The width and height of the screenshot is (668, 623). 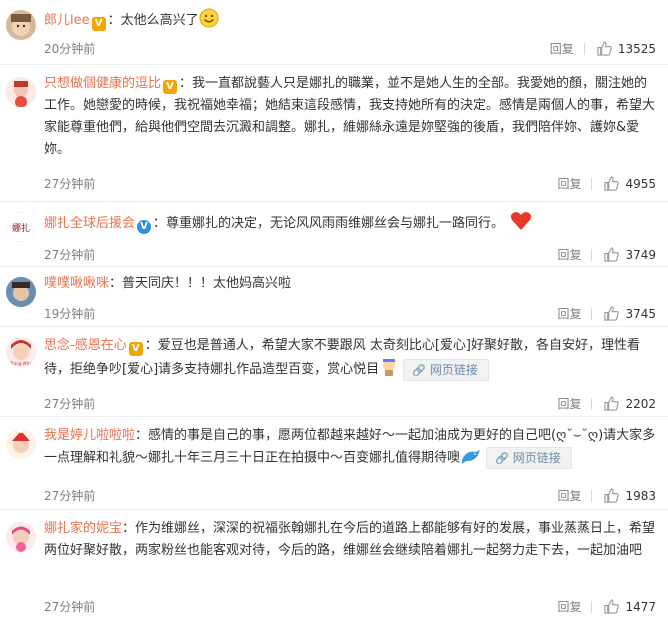 What do you see at coordinates (20, 363) in the screenshot?
I see `svg-text: Trang Wha` at bounding box center [20, 363].